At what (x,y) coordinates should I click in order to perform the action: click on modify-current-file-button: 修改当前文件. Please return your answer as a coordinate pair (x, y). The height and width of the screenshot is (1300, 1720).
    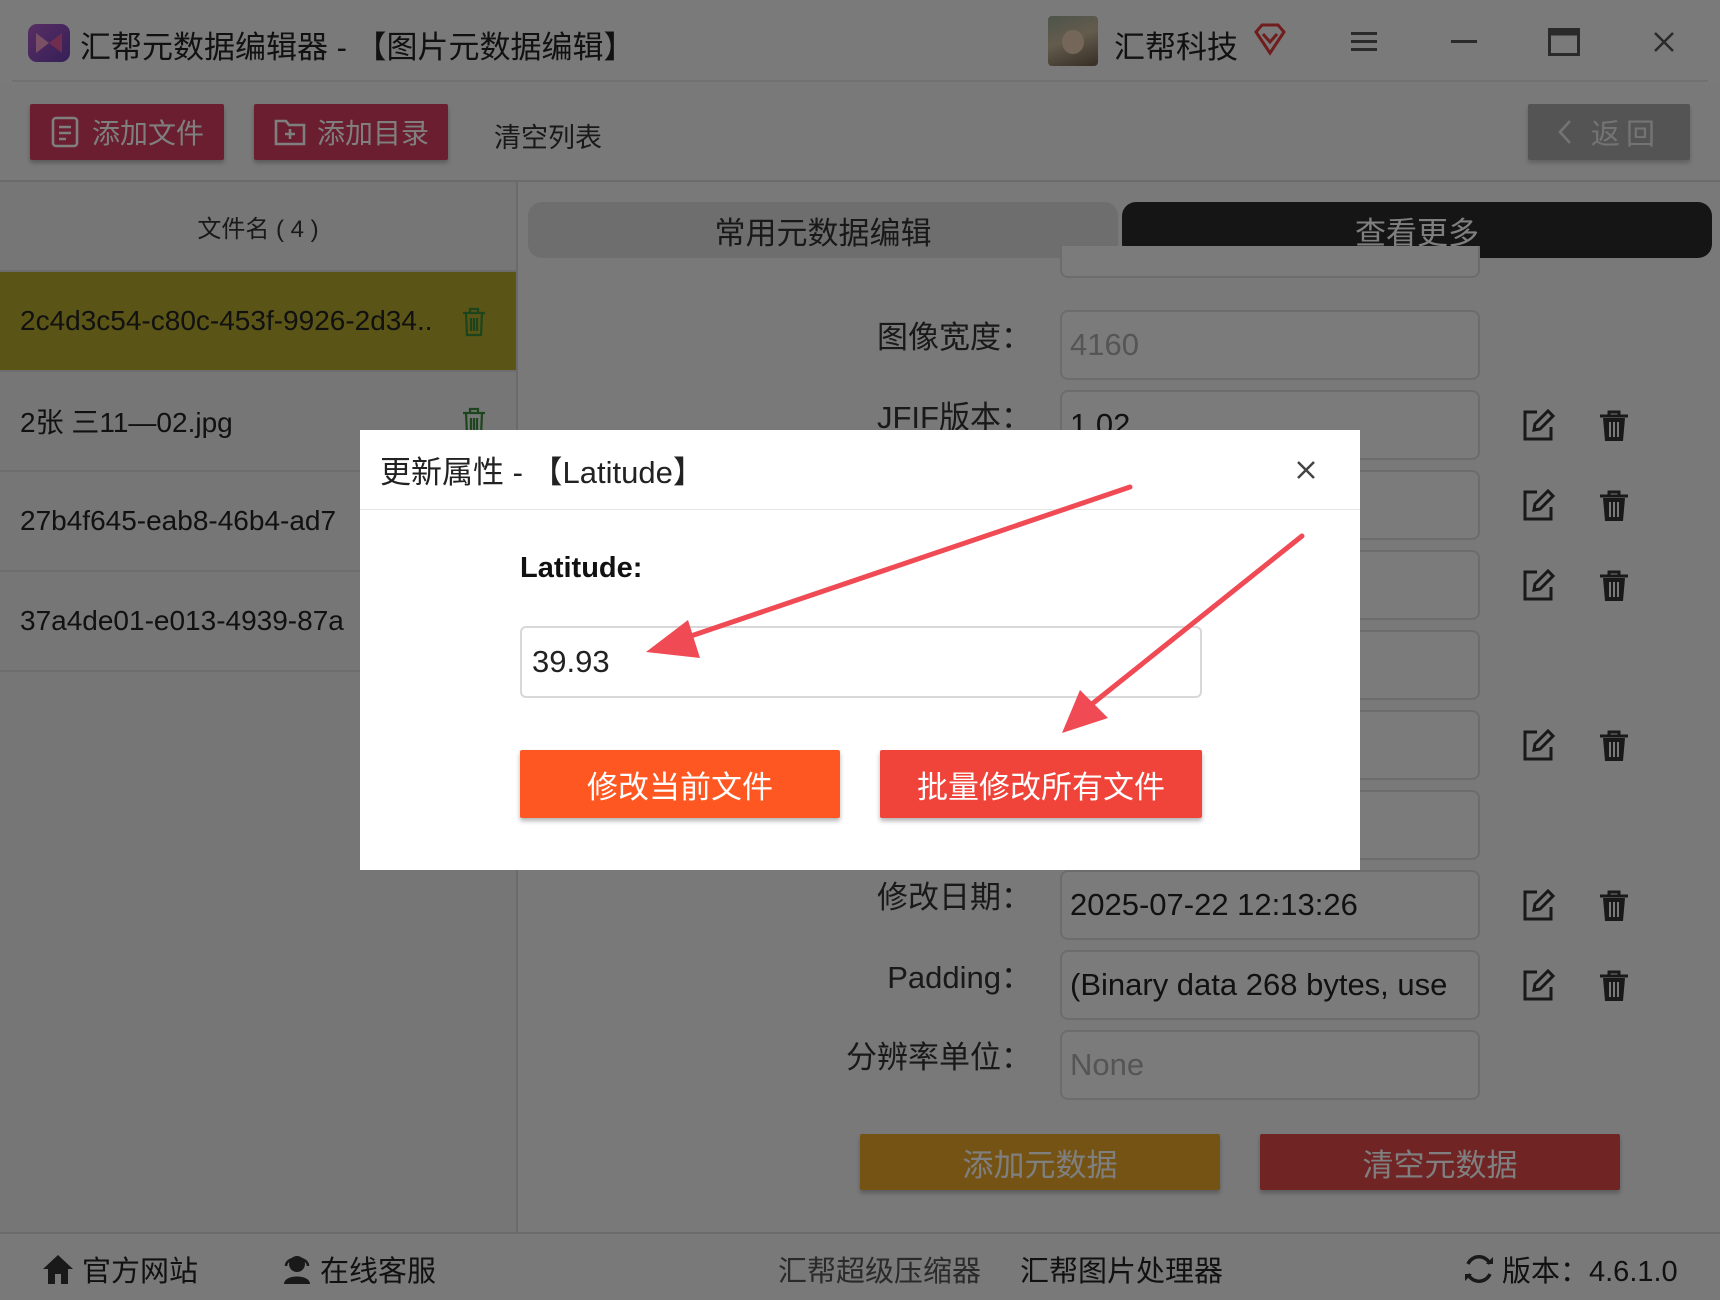
    Looking at the image, I should click on (680, 784).